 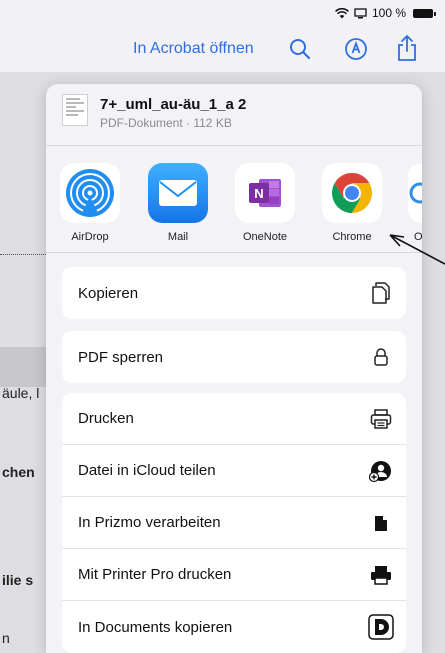 What do you see at coordinates (415, 193) in the screenshot?
I see `app-icon` at bounding box center [415, 193].